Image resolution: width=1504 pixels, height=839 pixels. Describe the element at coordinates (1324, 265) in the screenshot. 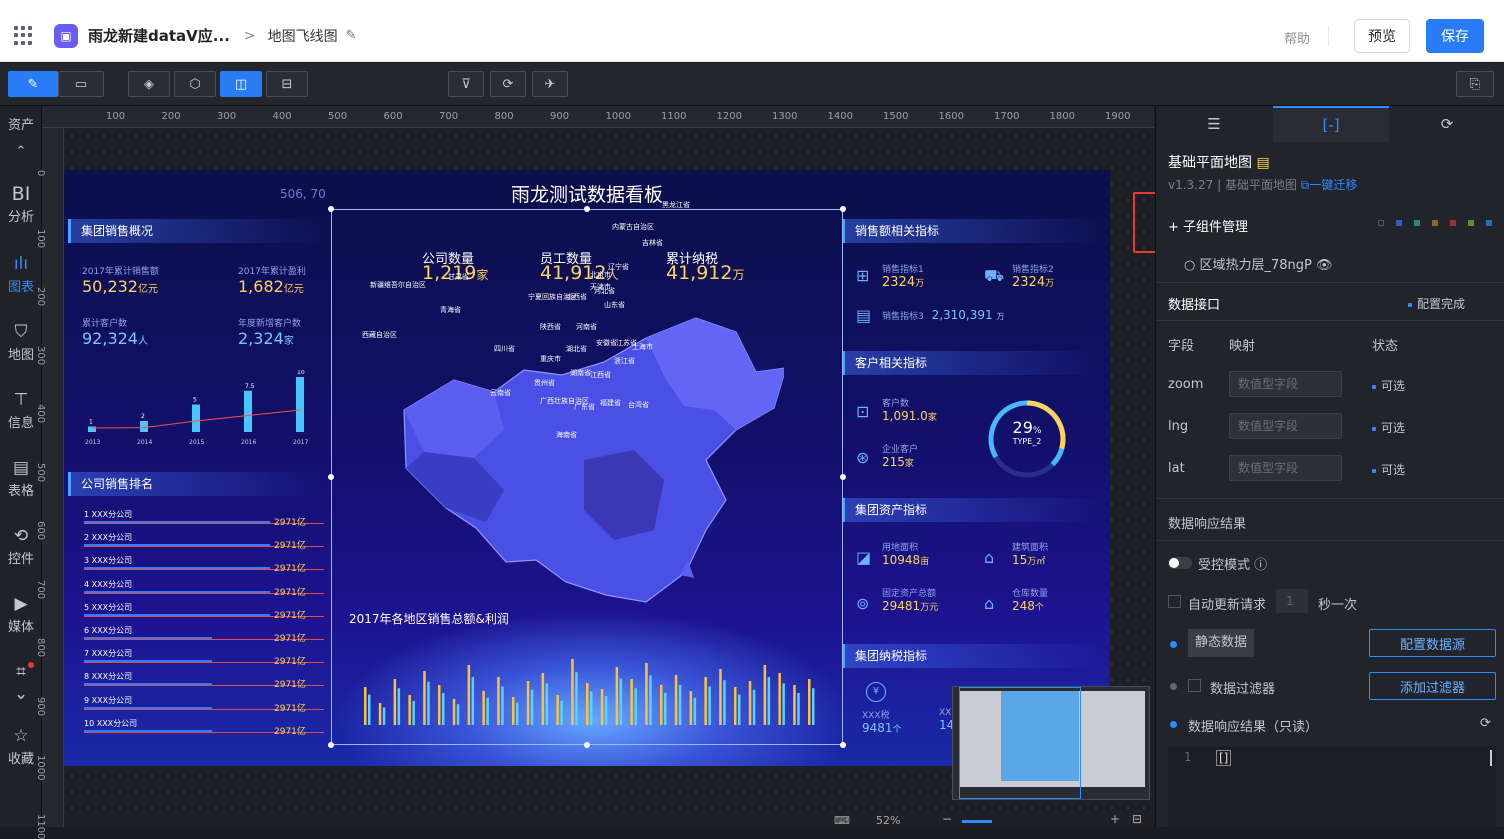

I see `eye-icon: 👁` at that location.